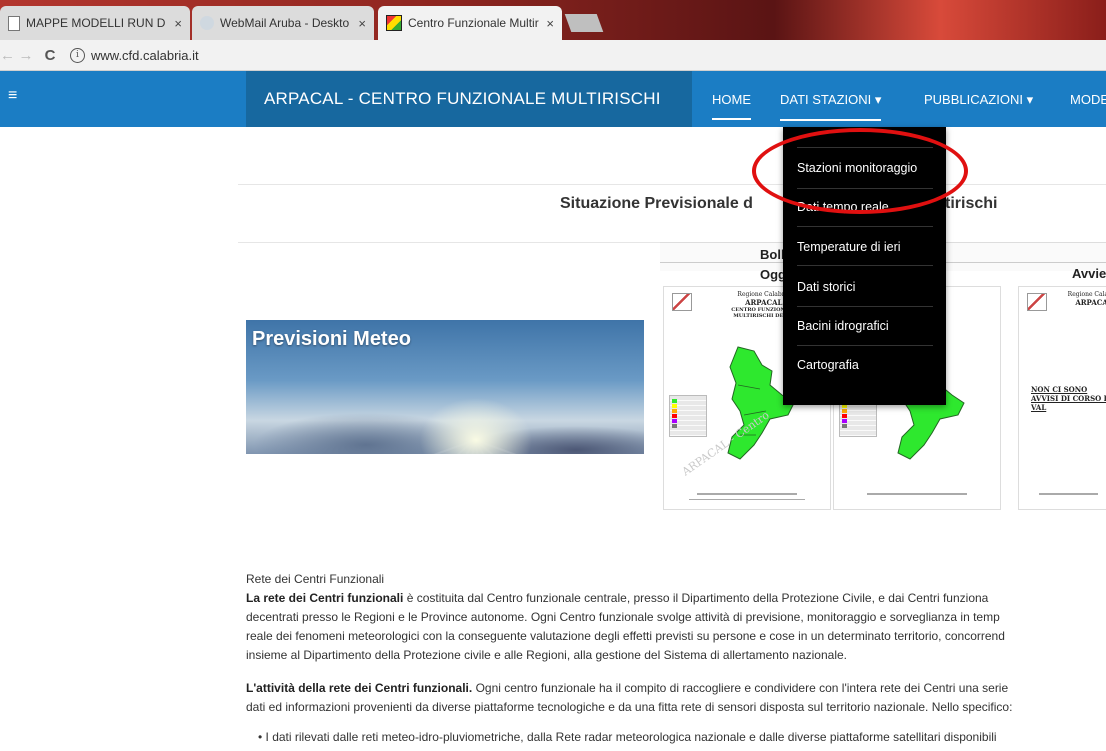 Image resolution: width=1106 pixels, height=751 pixels. What do you see at coordinates (978, 100) in the screenshot?
I see `nav-pubblicazioni: PUBBLICAZIONI ▾` at bounding box center [978, 100].